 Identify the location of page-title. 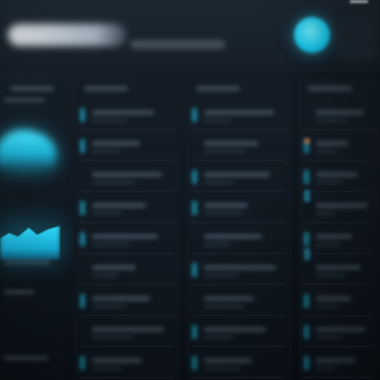
(67, 35).